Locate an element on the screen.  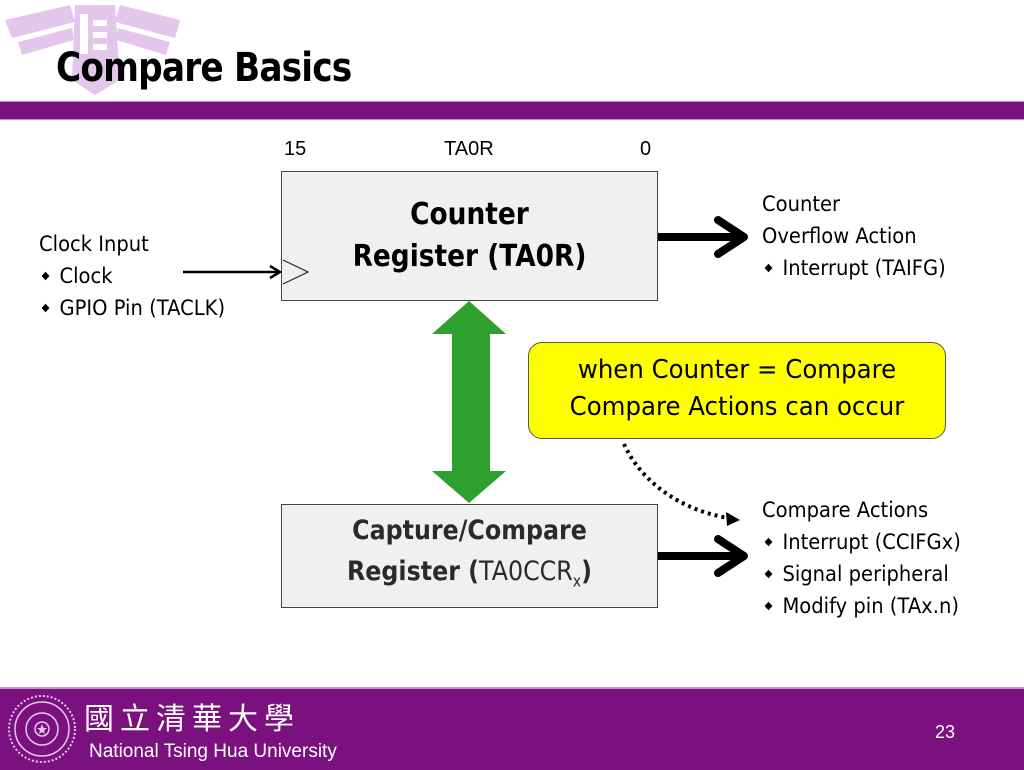
page-number: 23 is located at coordinates (945, 732).